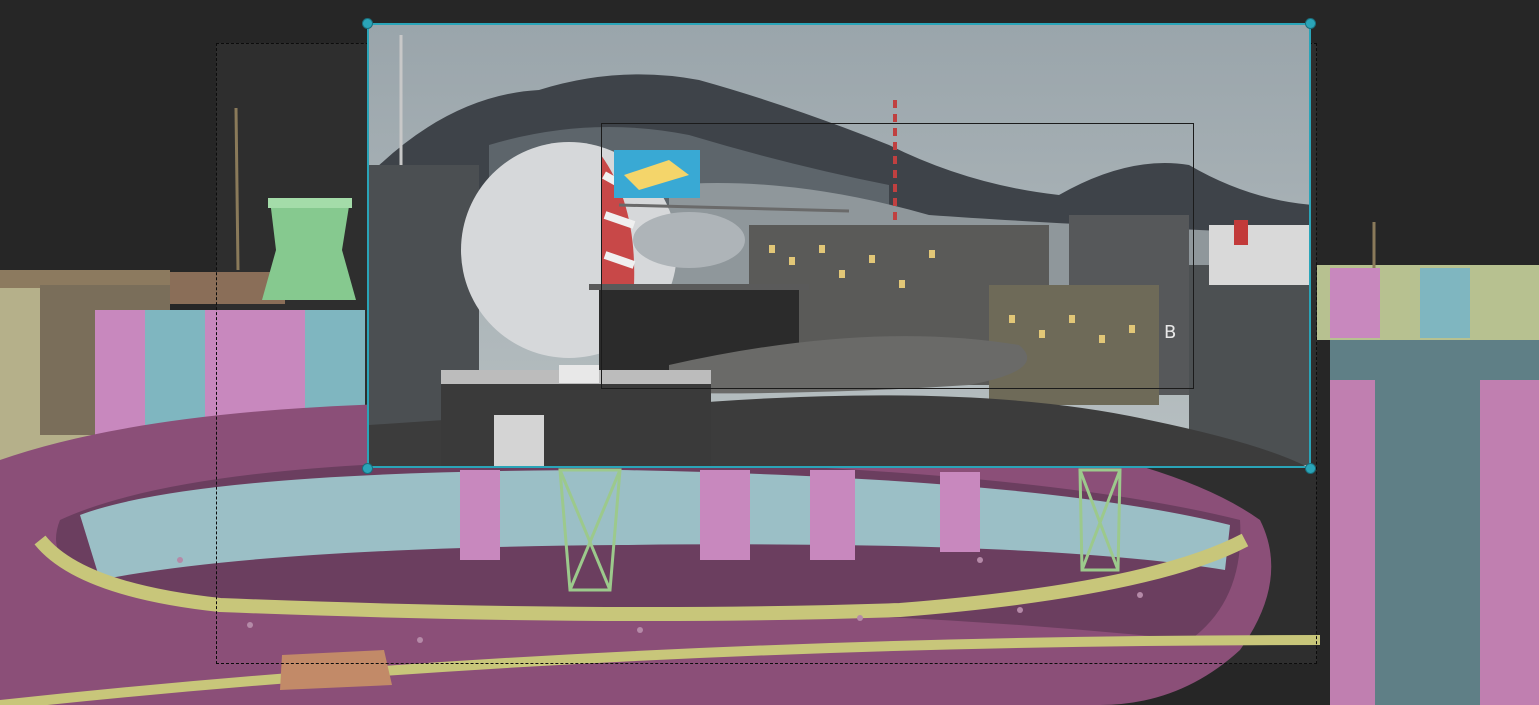 Image resolution: width=1539 pixels, height=705 pixels. I want to click on reference-plate-frame, so click(897, 256).